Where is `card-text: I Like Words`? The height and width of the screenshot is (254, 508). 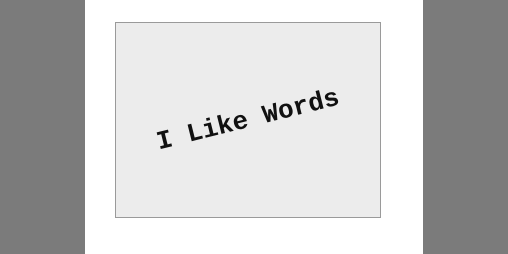 card-text: I Like Words is located at coordinates (248, 120).